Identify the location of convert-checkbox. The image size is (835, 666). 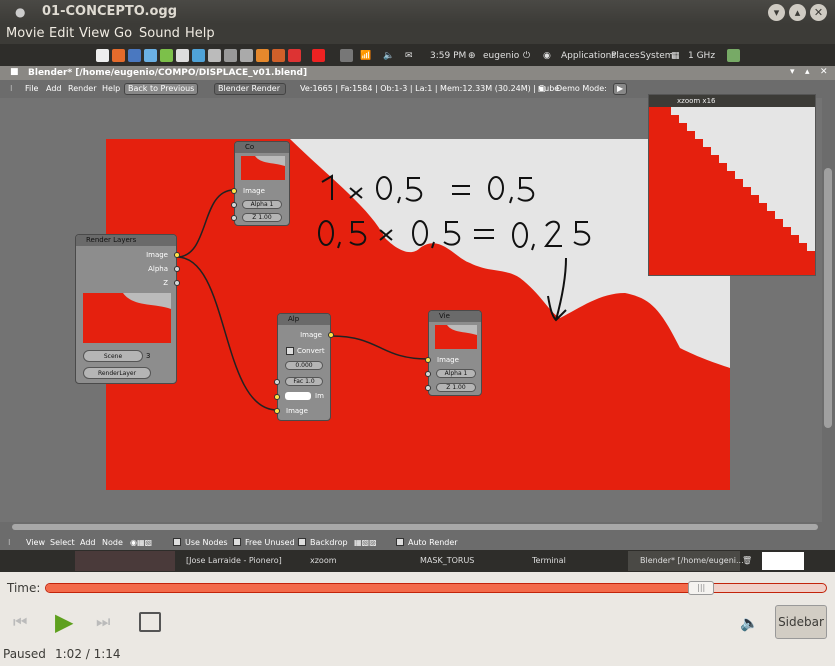
(290, 351).